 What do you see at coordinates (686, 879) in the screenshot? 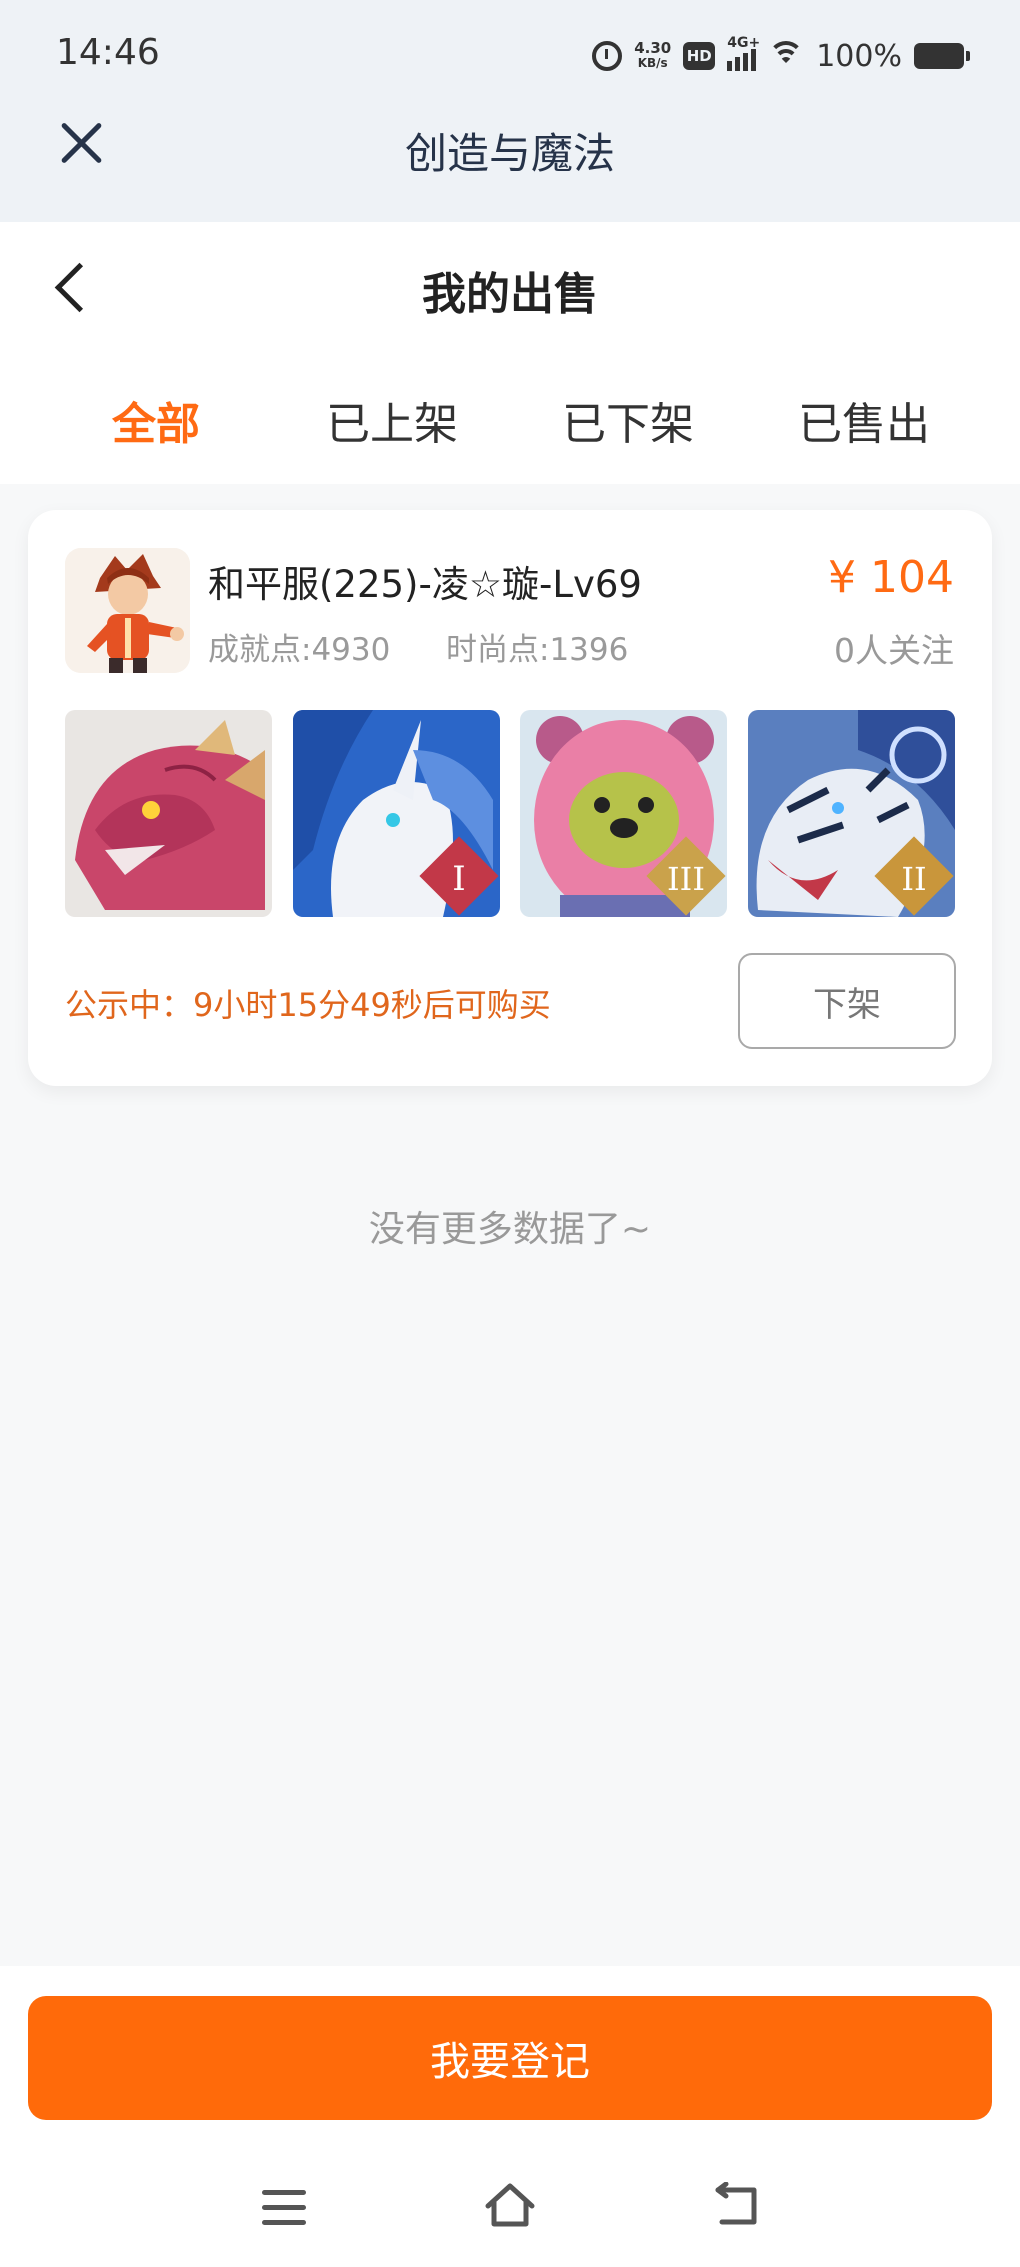
I see `svg-text: III` at bounding box center [686, 879].